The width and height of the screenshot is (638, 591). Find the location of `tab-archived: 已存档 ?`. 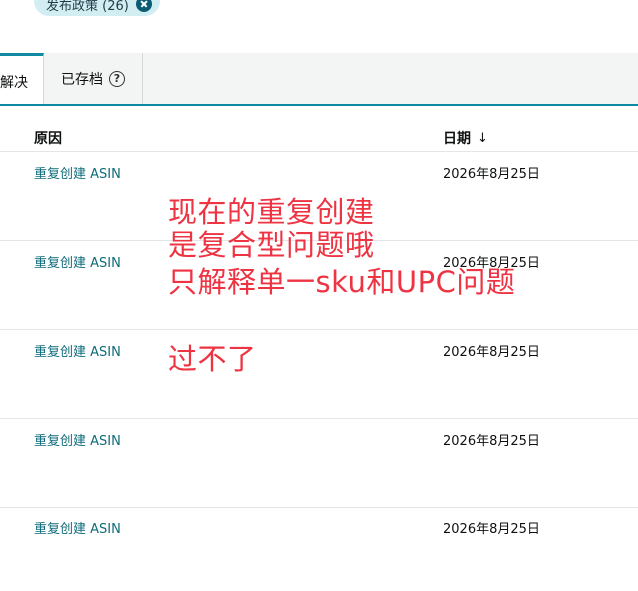

tab-archived: 已存档 ? is located at coordinates (93, 78).